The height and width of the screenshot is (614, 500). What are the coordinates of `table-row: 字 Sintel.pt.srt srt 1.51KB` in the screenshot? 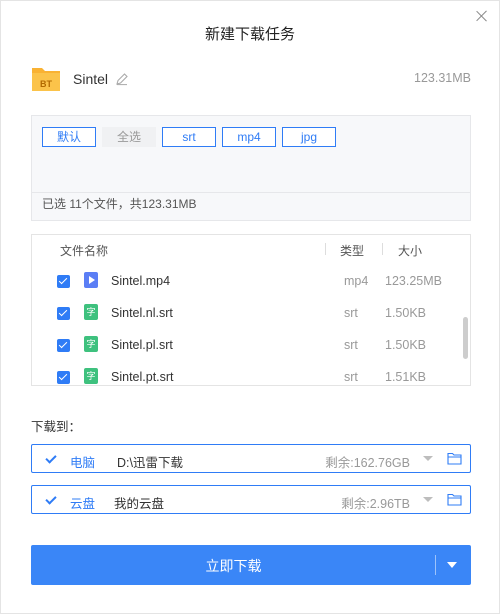 It's located at (251, 373).